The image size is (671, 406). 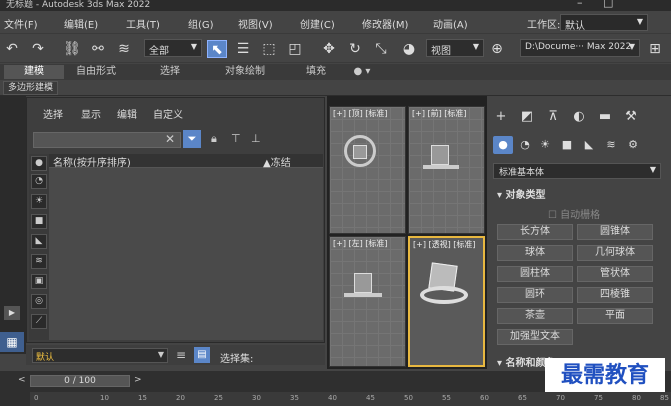 What do you see at coordinates (39, 163) in the screenshot?
I see `geometry-filter-icon: ●` at bounding box center [39, 163].